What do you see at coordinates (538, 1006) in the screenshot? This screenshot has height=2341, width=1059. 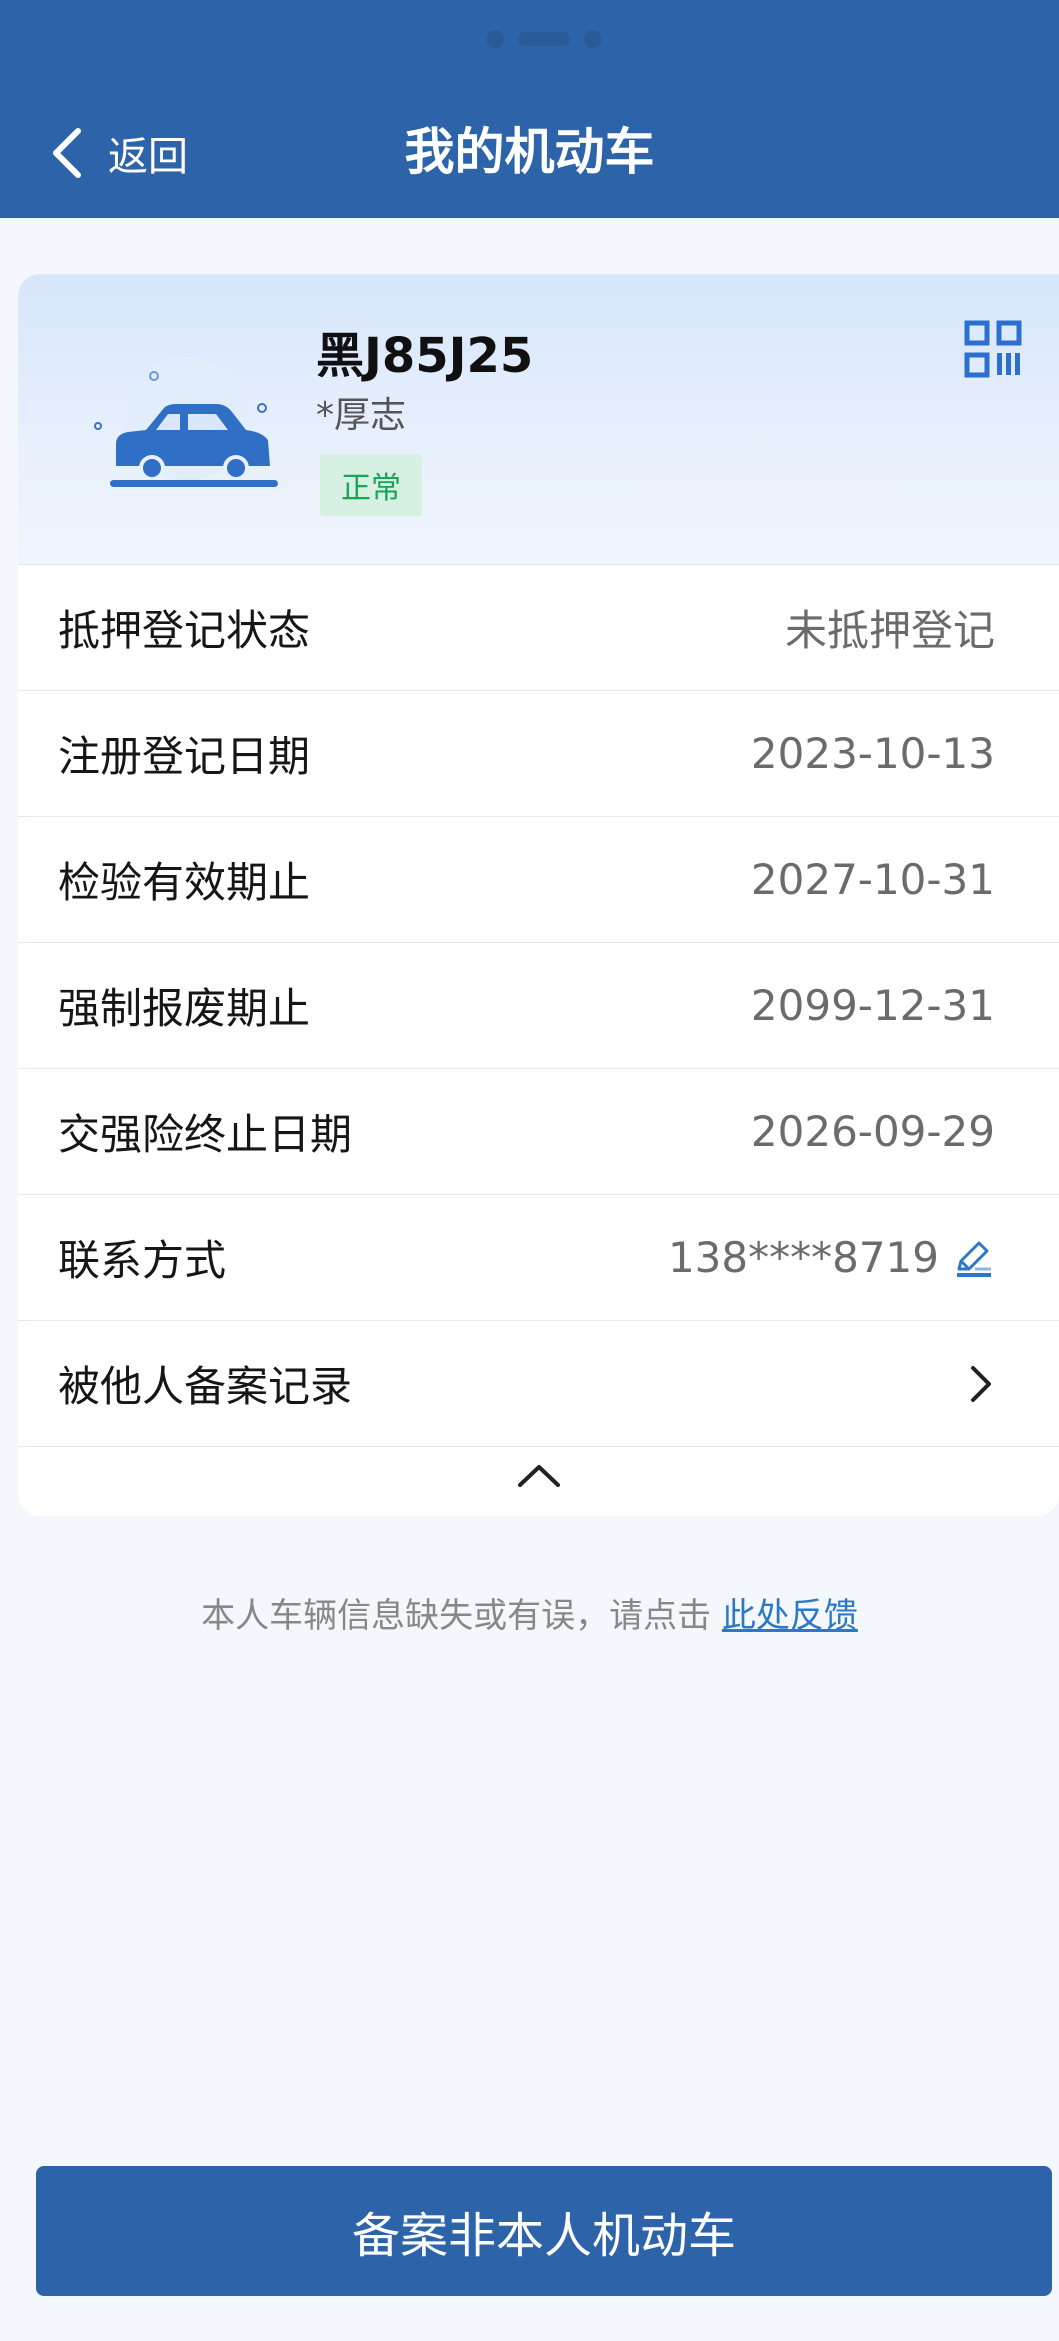 I see `detail-row-scrap-date: 强制报废期止 2099-12-31` at bounding box center [538, 1006].